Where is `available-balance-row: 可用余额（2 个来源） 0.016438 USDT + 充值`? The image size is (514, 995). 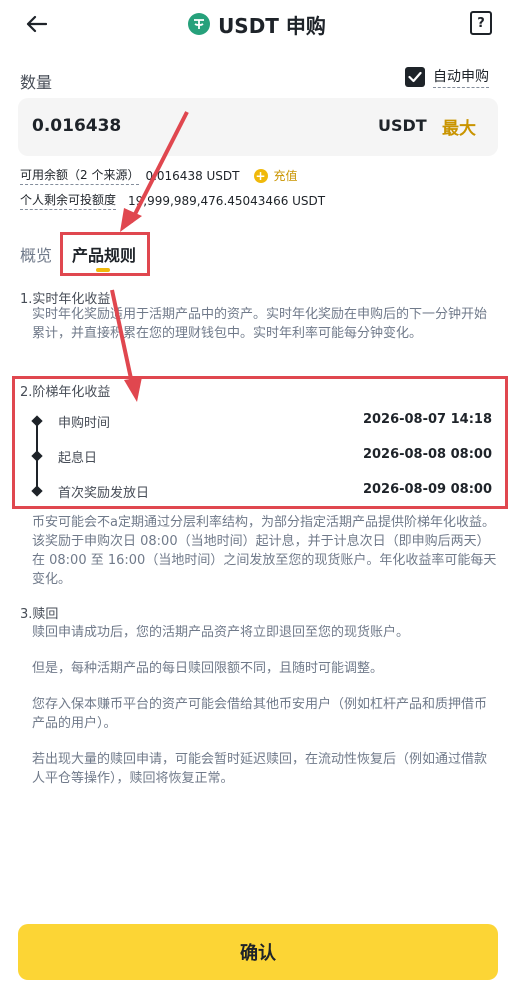
available-balance-row: 可用余额（2 个来源） 0.016438 USDT + 充值 is located at coordinates (159, 175).